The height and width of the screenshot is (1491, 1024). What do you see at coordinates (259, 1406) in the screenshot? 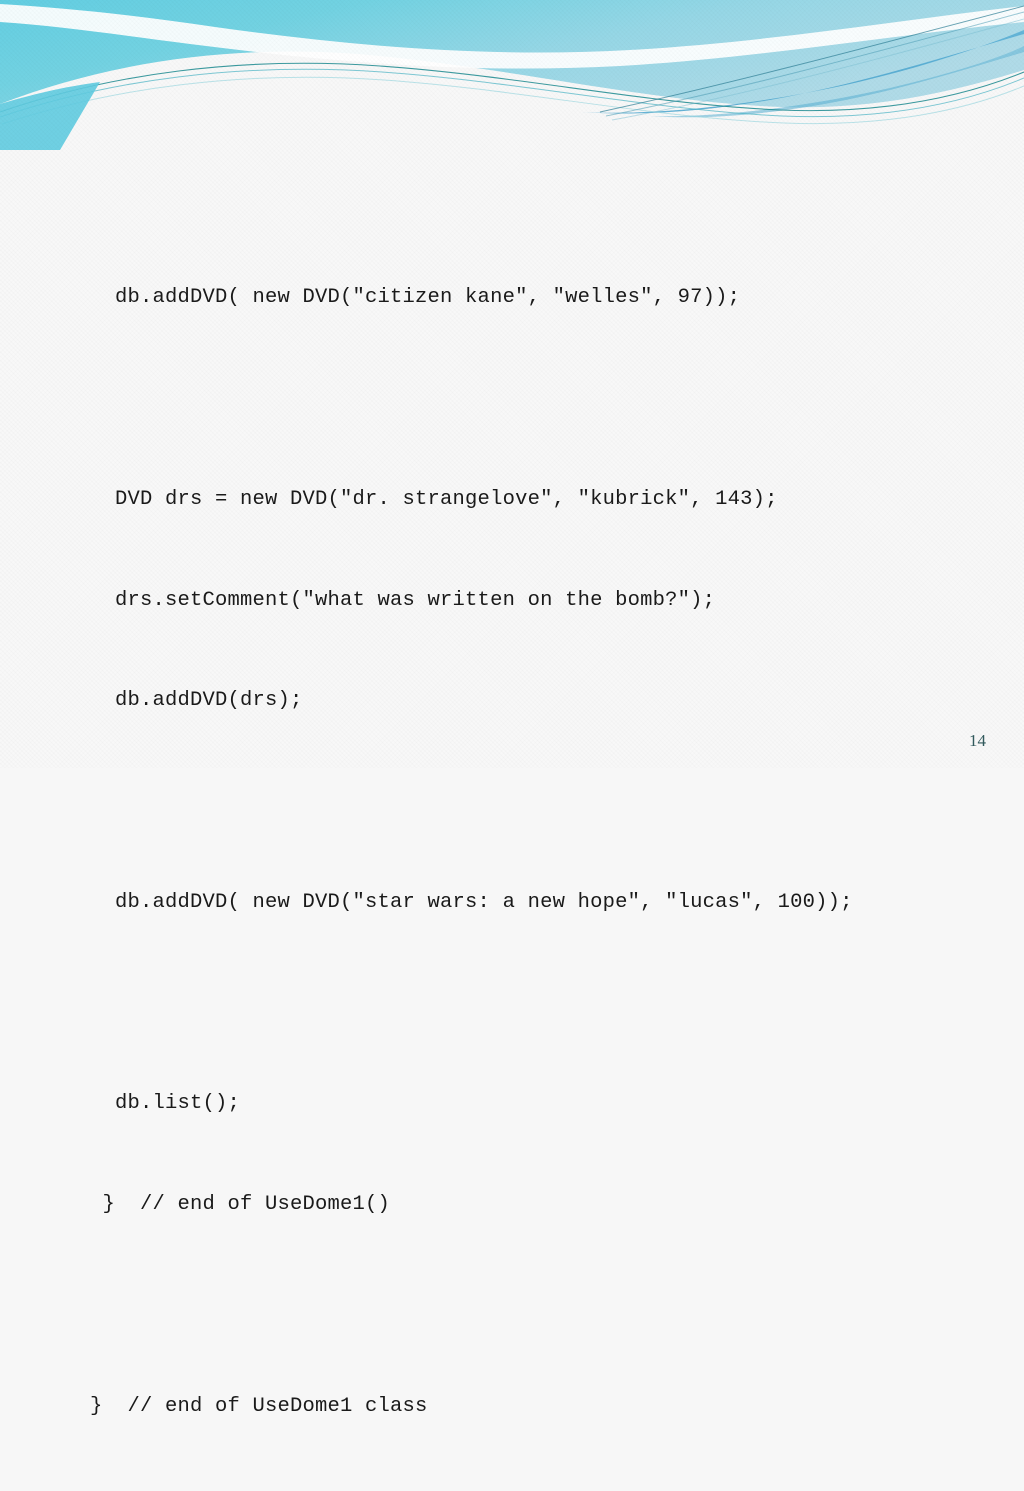
I see `code-line: } // end of UseDome1 class` at bounding box center [259, 1406].